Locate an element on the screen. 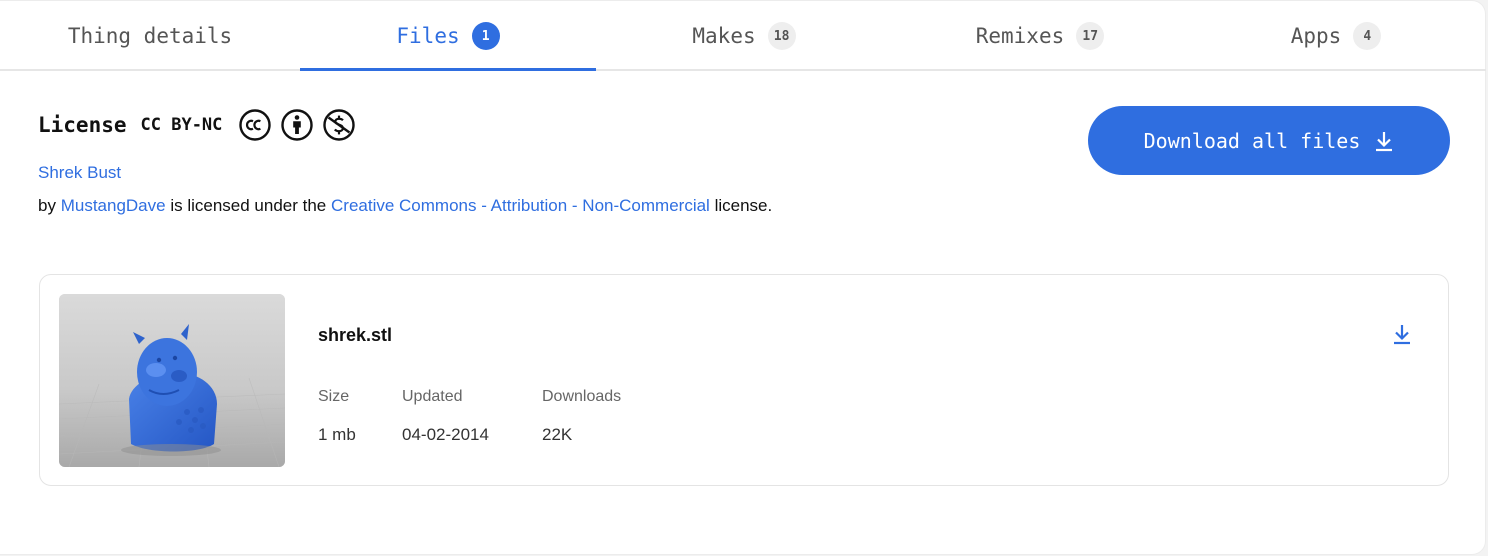  author-link: MustangDave is located at coordinates (113, 205).